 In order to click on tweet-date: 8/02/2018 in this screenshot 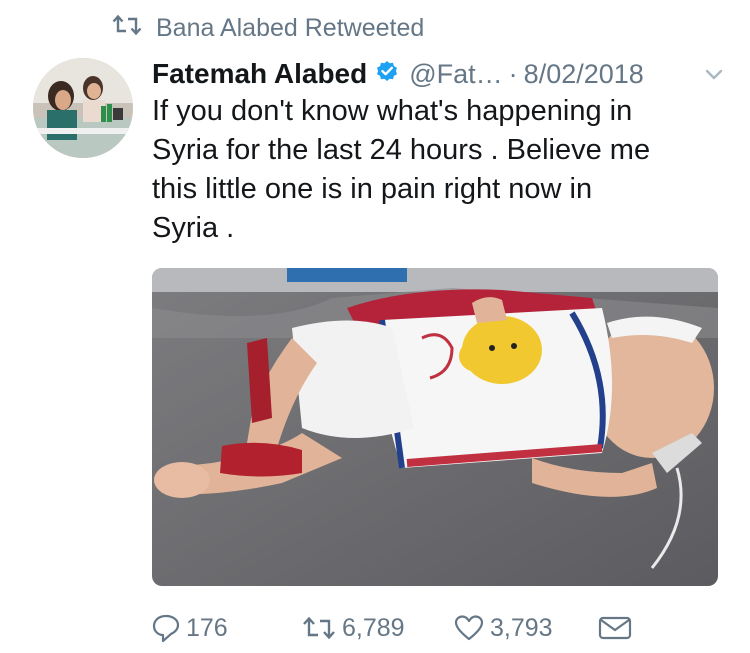, I will do `click(584, 74)`.